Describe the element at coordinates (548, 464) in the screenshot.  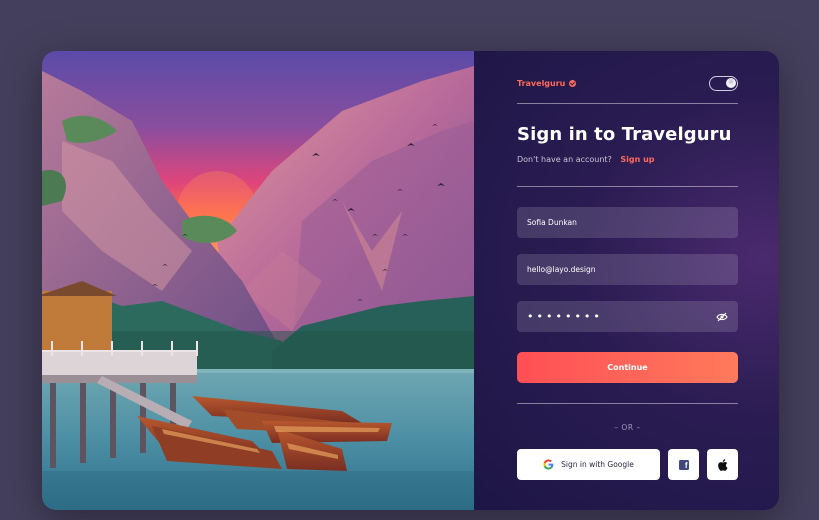
I see `google-g-icon` at that location.